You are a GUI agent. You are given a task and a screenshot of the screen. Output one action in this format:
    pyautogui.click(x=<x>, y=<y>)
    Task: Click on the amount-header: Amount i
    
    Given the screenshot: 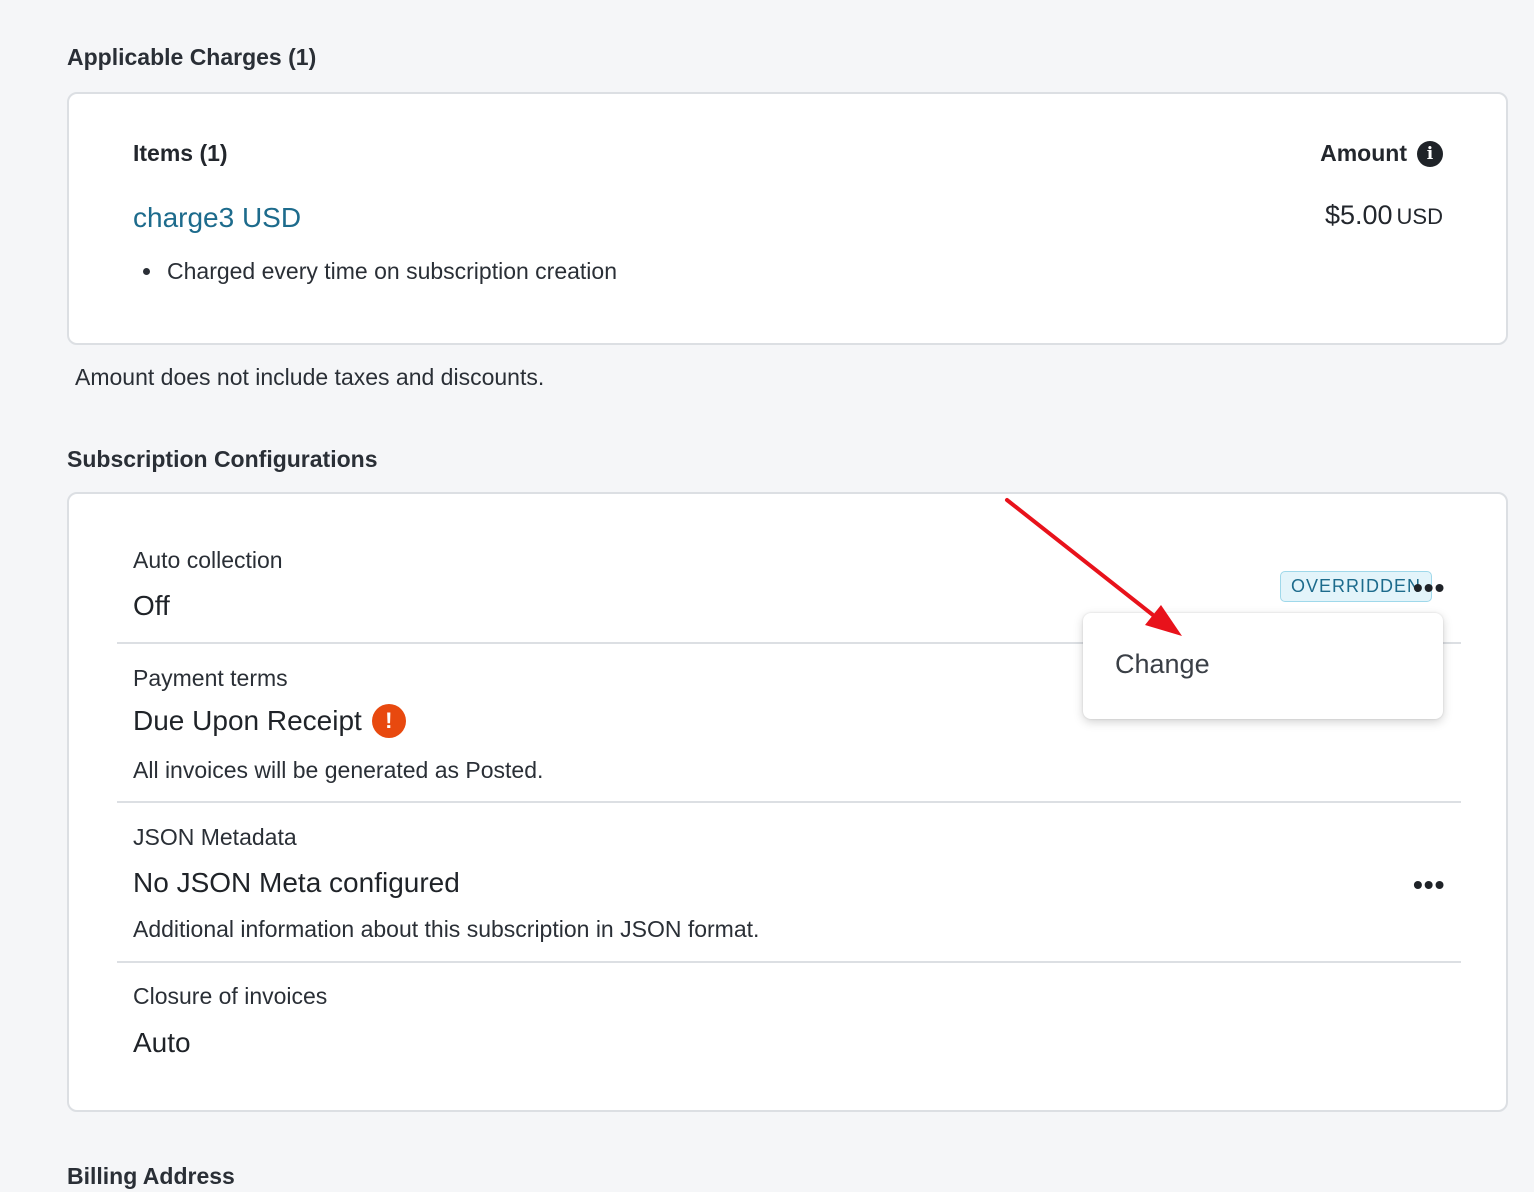 What is the action you would take?
    pyautogui.click(x=1381, y=153)
    